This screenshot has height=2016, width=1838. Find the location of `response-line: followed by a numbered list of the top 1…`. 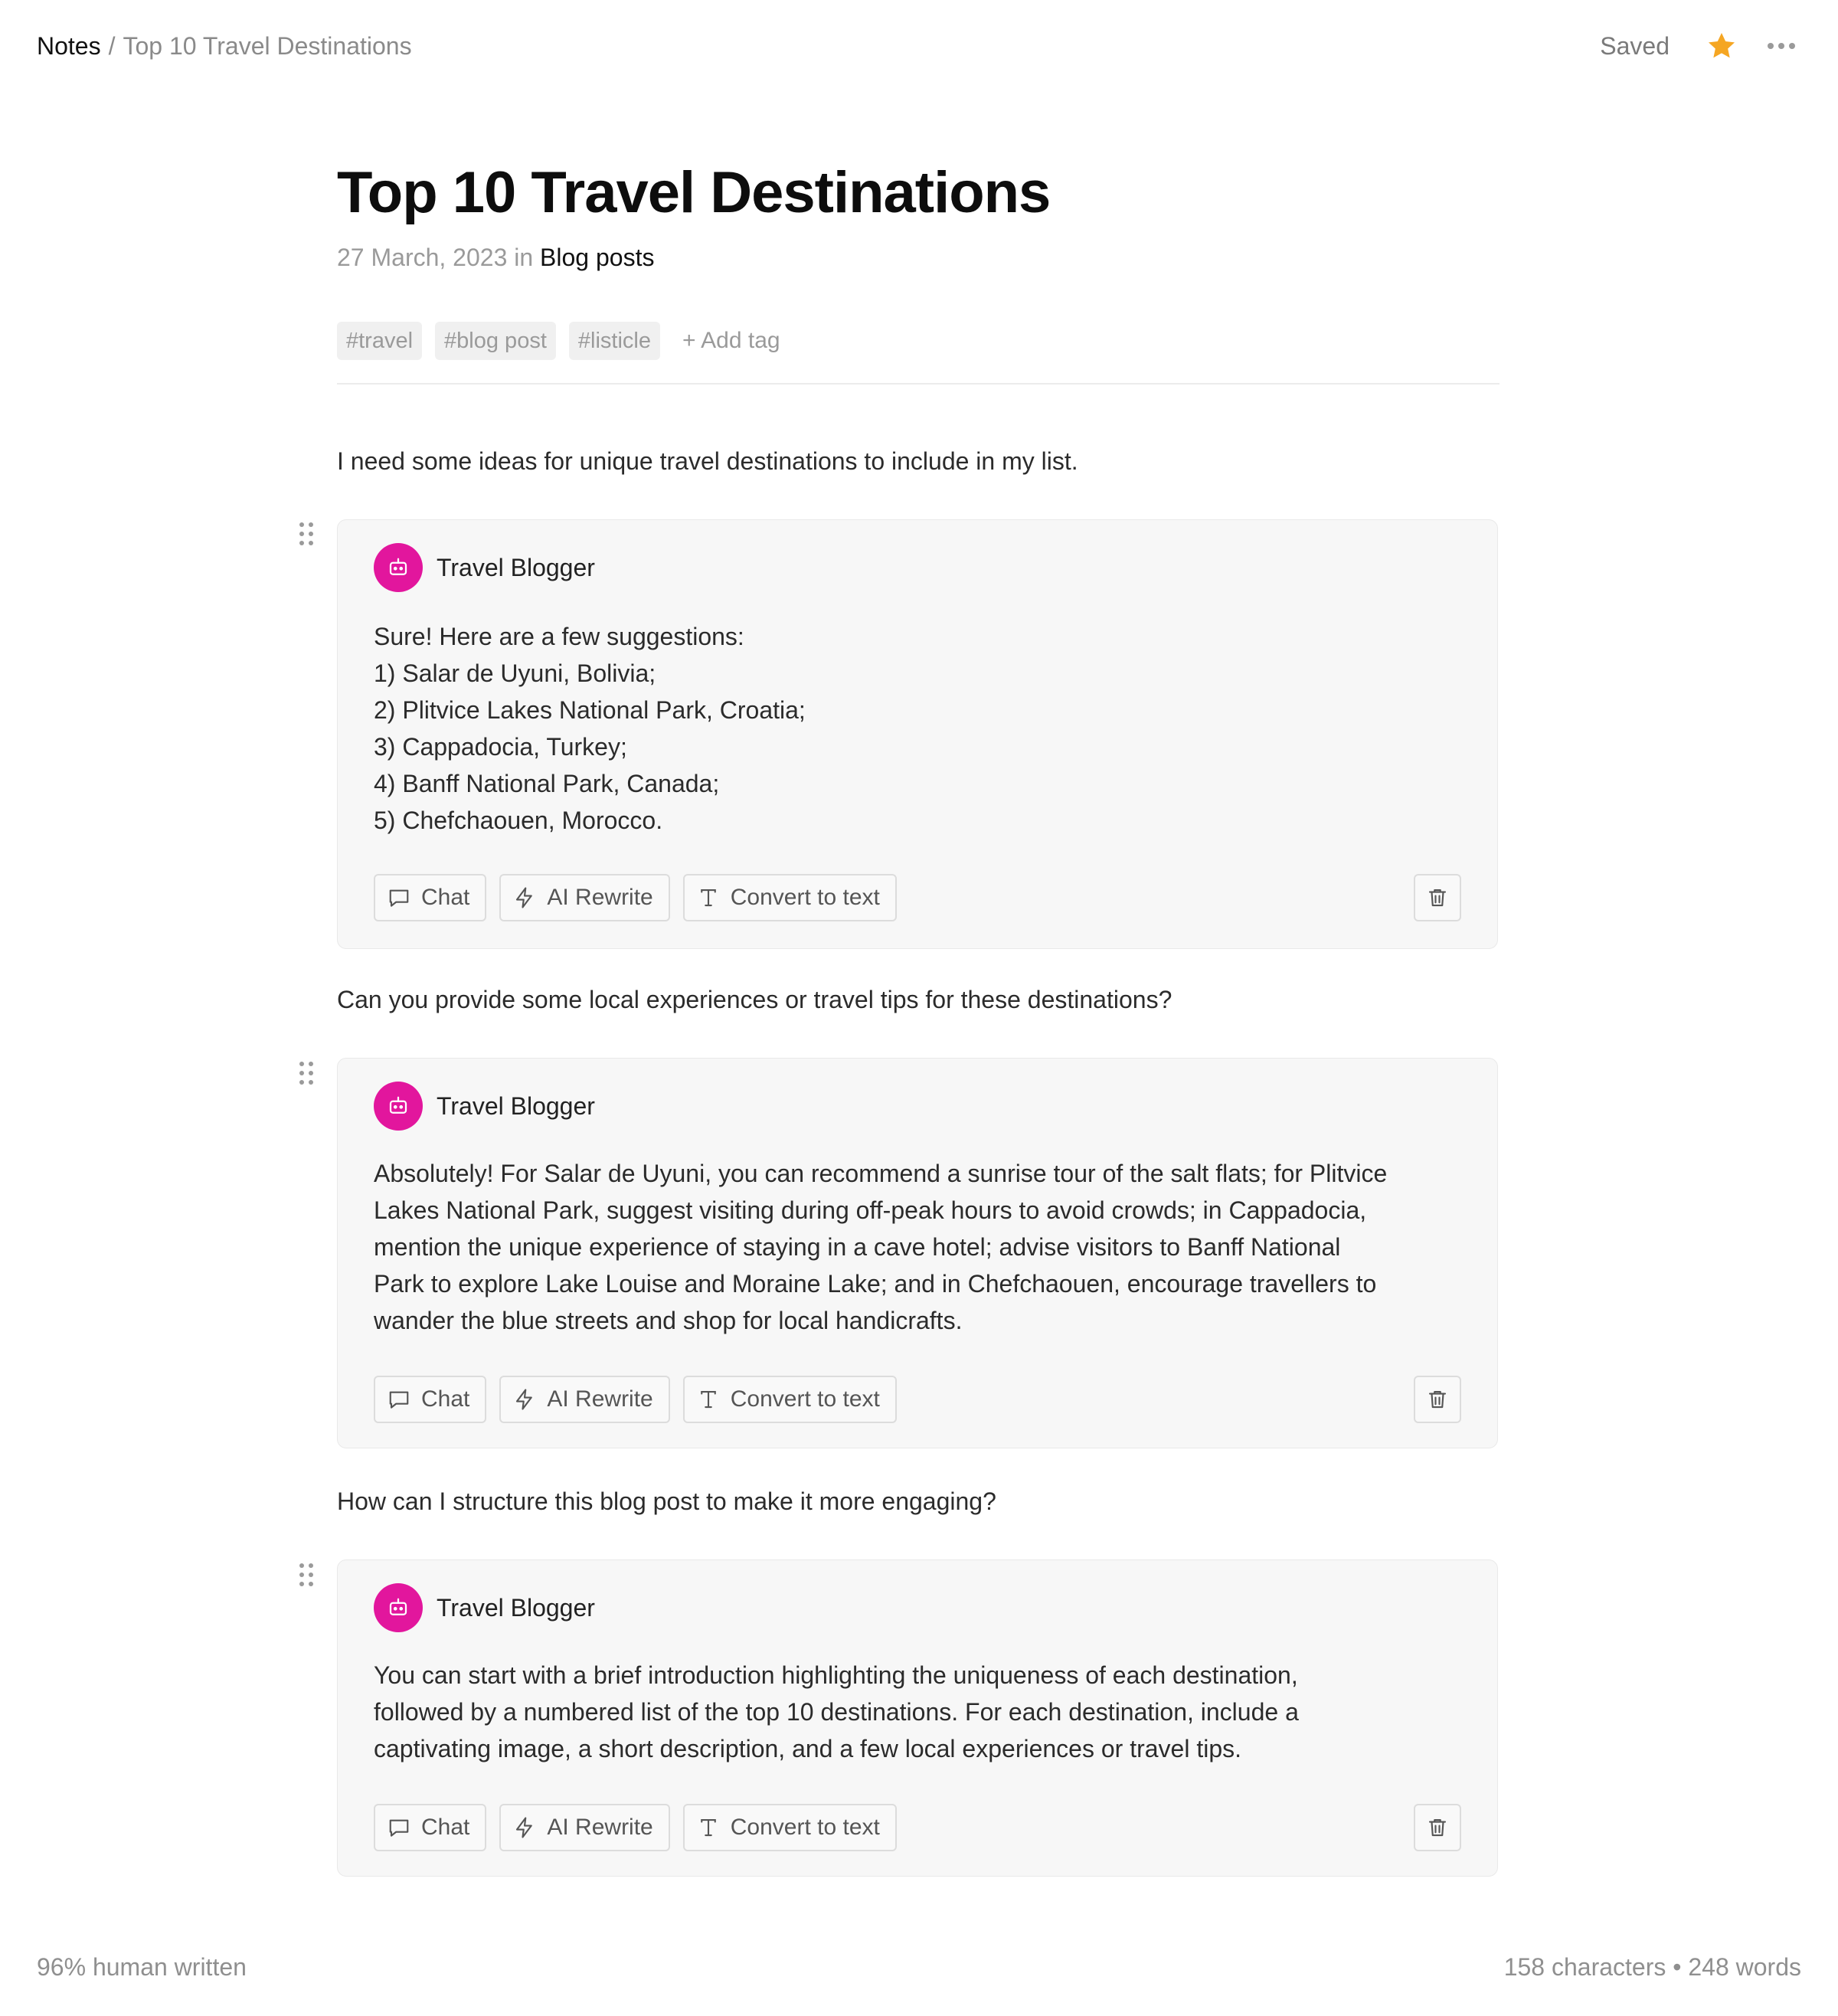

response-line: followed by a numbered list of the top 1… is located at coordinates (837, 1712).